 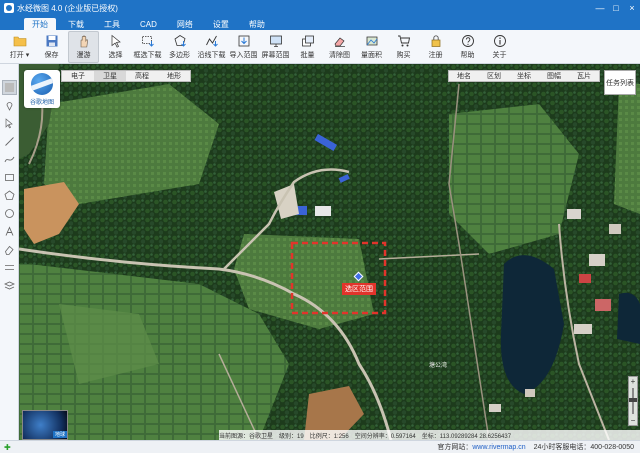 I want to click on polygon-download-button: 多边形, so click(x=179, y=47).